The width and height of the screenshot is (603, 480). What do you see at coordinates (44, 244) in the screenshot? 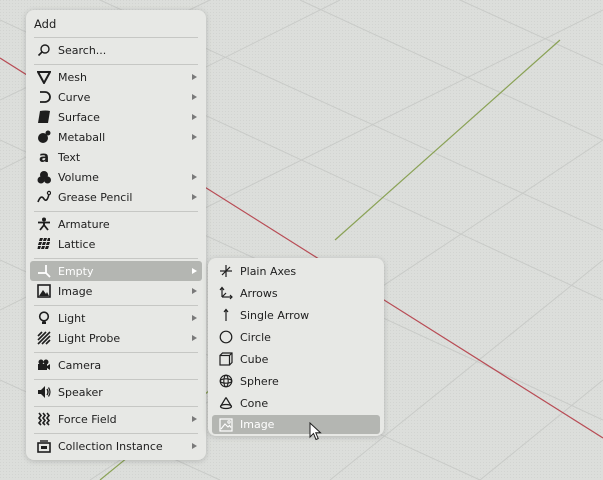
I see `lattice-icon` at bounding box center [44, 244].